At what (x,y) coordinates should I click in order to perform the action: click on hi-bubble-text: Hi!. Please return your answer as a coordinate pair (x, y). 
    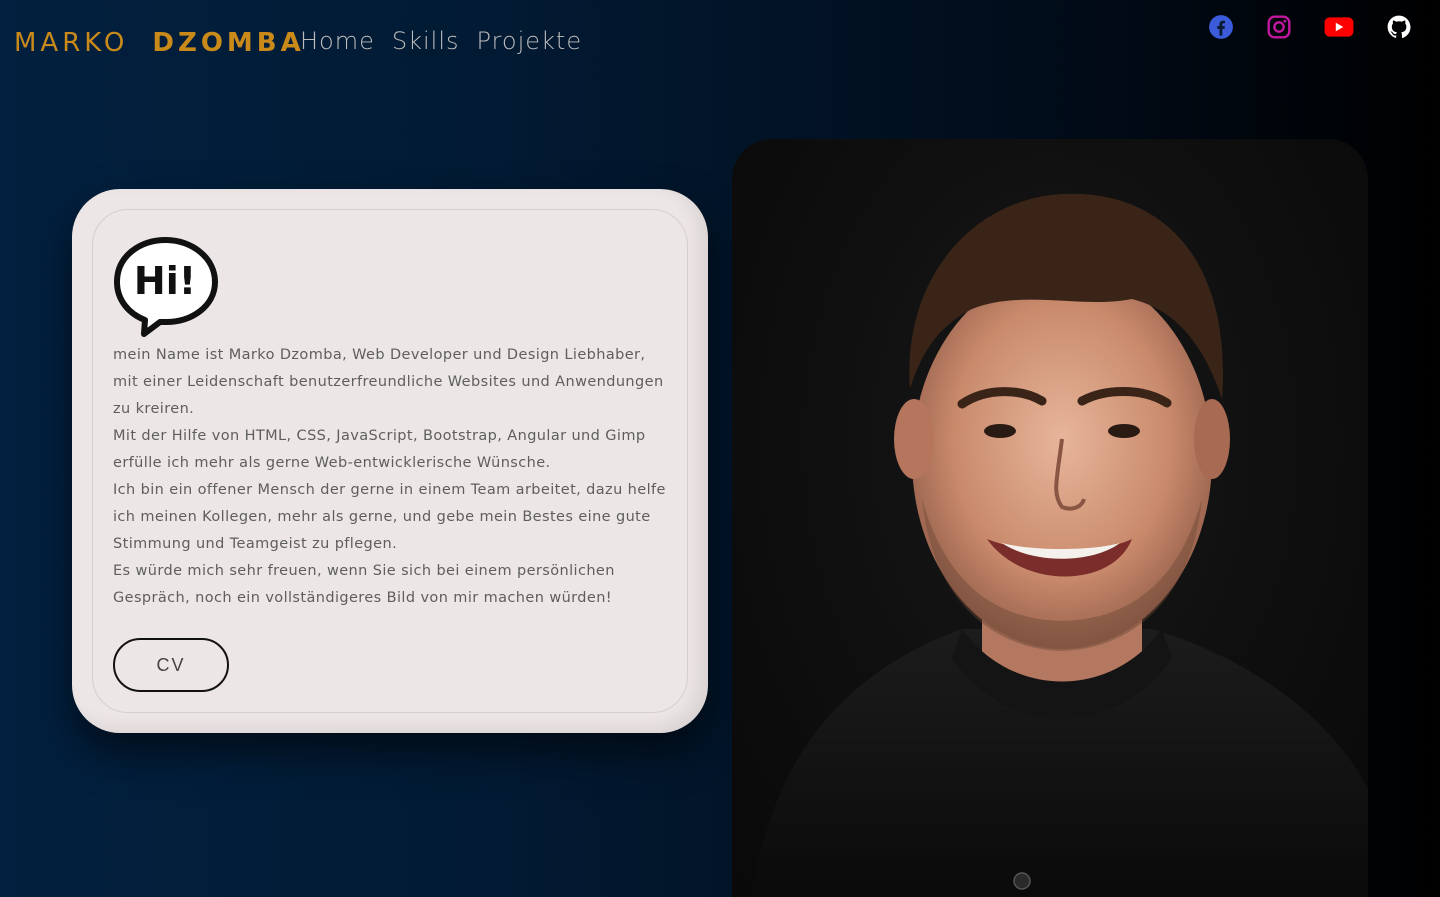
    Looking at the image, I should click on (165, 281).